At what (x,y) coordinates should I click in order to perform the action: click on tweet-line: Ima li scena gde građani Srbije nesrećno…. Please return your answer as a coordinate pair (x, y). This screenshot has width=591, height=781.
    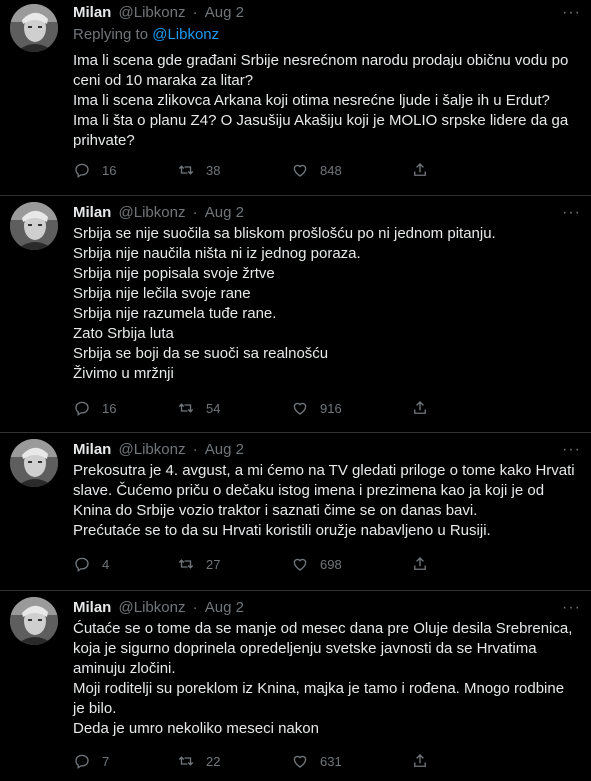
    Looking at the image, I should click on (321, 60).